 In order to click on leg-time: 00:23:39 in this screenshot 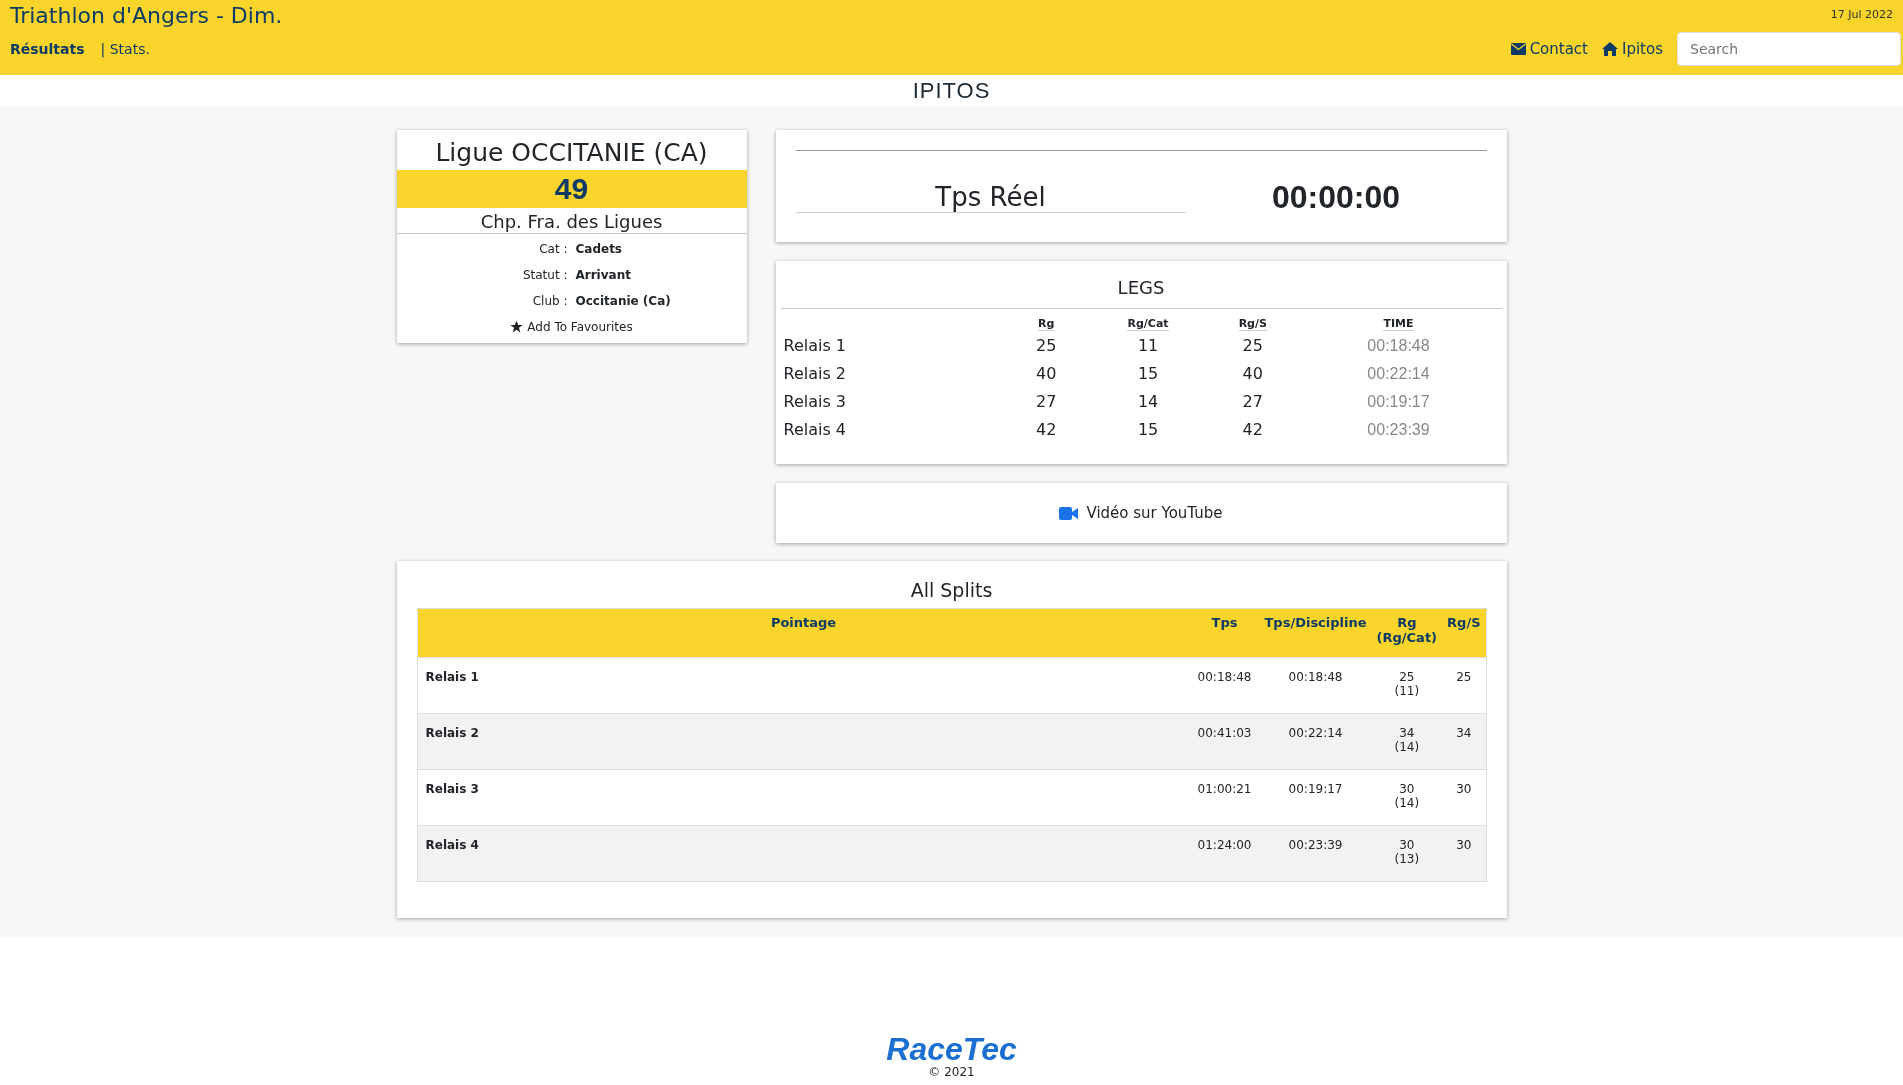, I will do `click(1398, 429)`.